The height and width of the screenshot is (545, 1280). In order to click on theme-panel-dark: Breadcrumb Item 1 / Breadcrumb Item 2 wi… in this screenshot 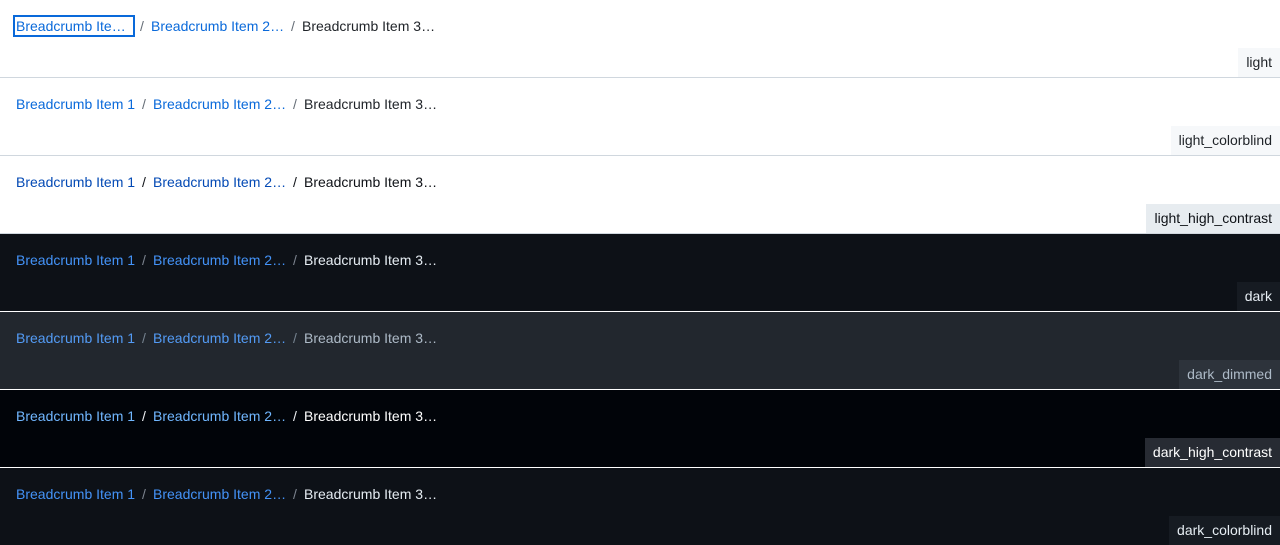, I will do `click(640, 273)`.